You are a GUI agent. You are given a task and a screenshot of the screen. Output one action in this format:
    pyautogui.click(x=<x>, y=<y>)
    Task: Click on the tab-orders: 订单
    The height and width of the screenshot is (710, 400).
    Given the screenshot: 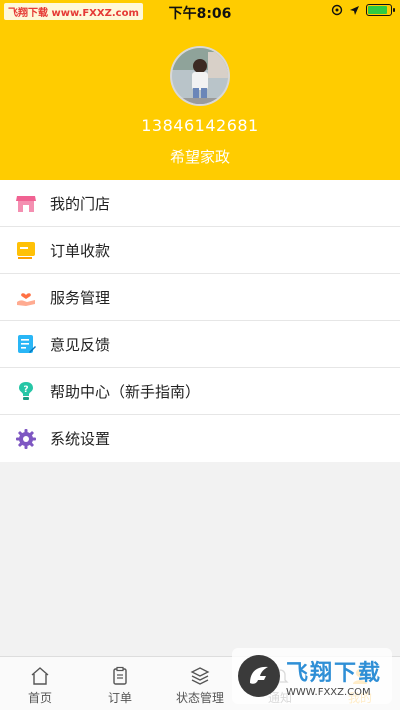 What is the action you would take?
    pyautogui.click(x=120, y=683)
    